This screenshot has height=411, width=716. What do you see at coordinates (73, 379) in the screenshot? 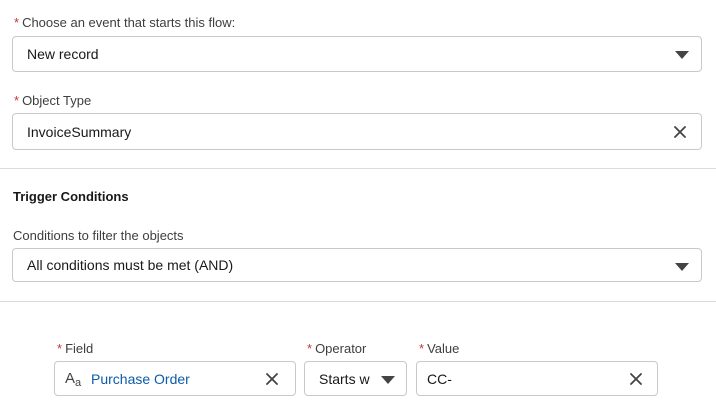
I see `text-type-icon: Aa` at bounding box center [73, 379].